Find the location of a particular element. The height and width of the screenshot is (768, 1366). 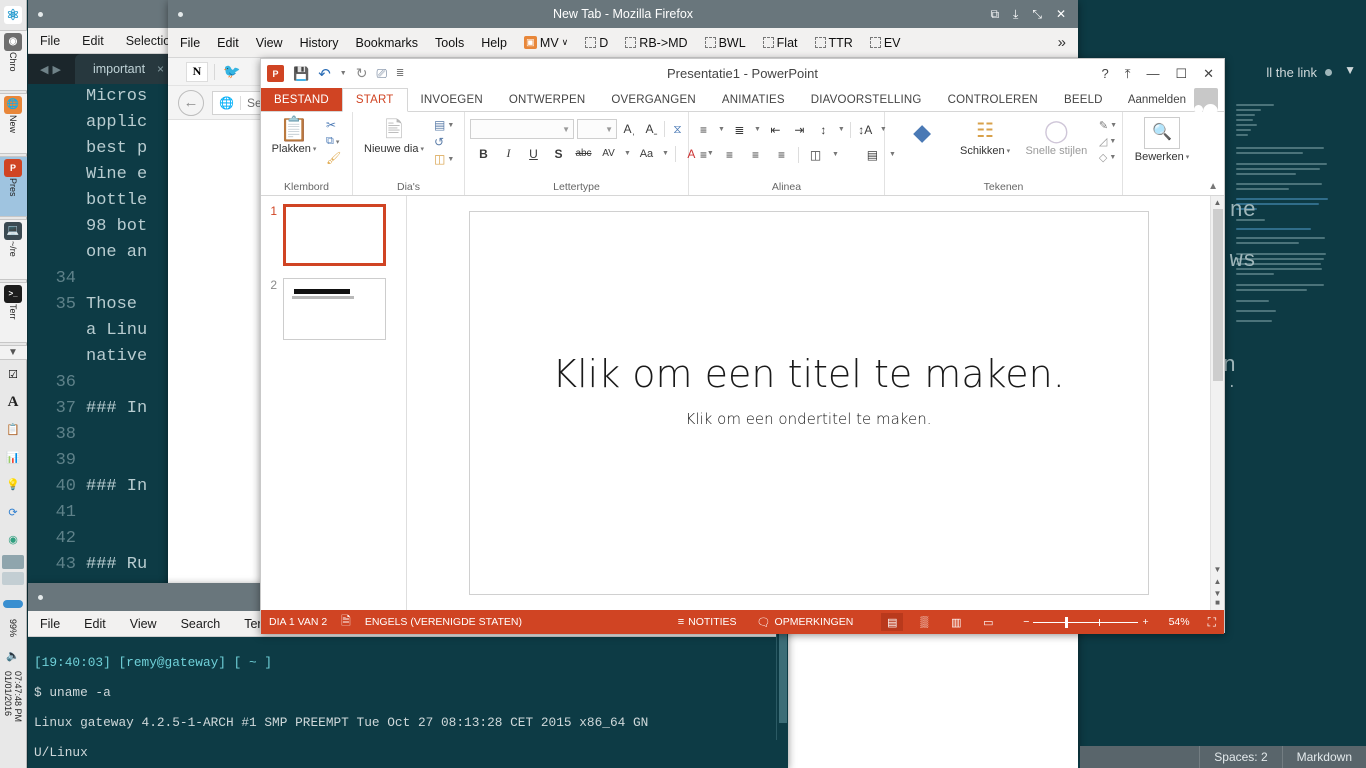

dropbox-icon: ☑ is located at coordinates (13, 375).